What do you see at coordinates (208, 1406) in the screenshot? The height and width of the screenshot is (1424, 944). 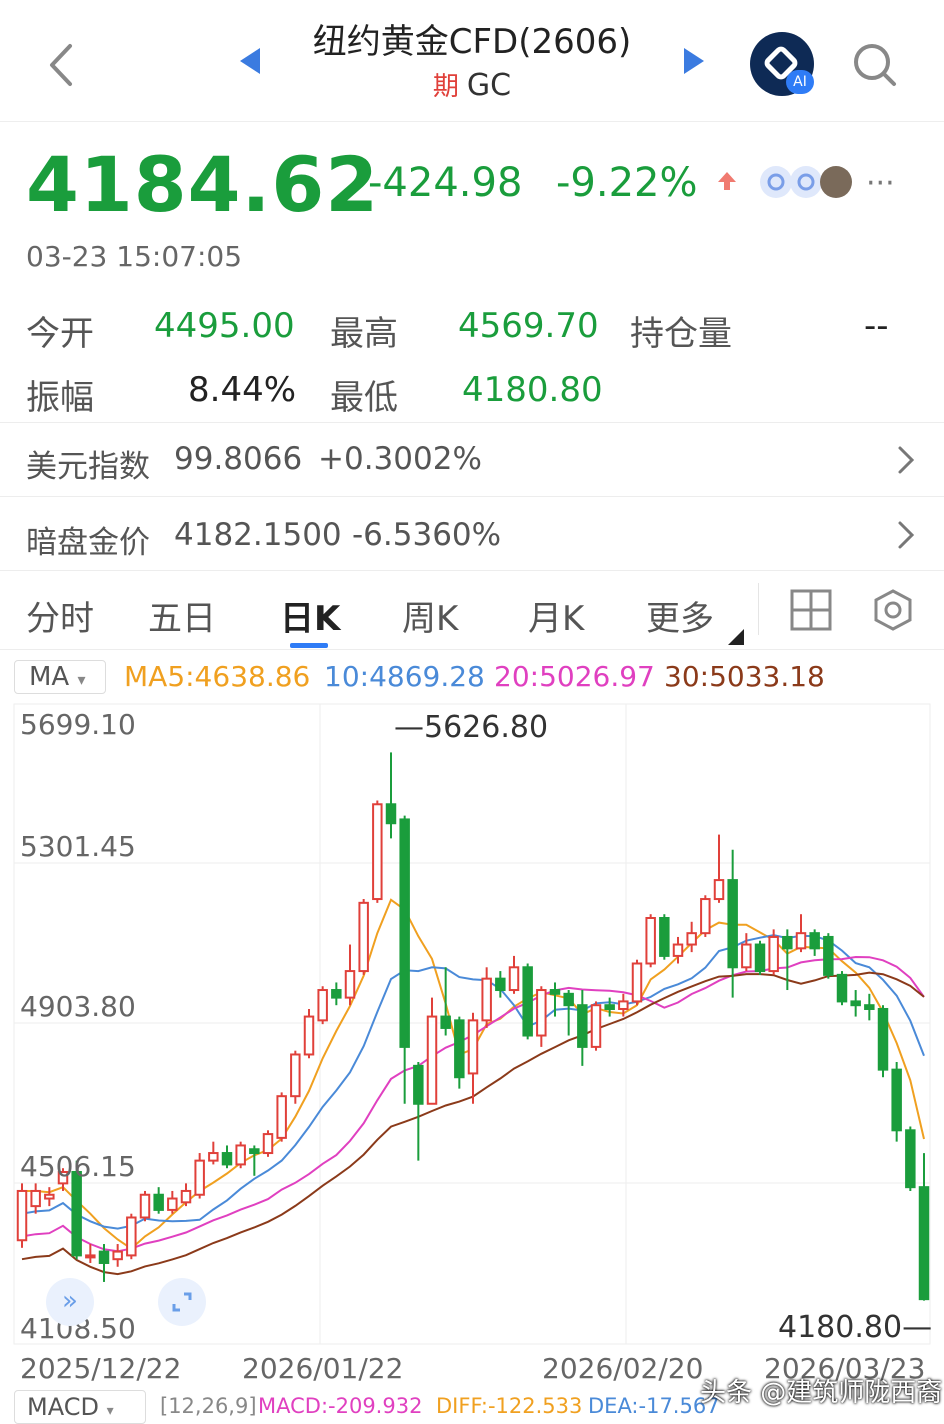 I see `macd-params: [12,26,9]` at bounding box center [208, 1406].